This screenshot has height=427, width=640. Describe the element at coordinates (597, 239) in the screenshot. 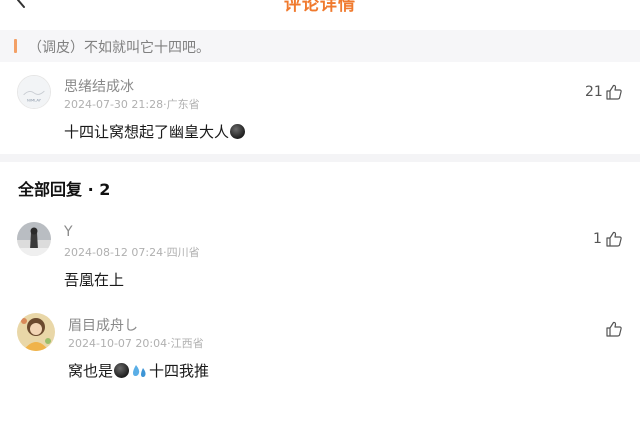

I see `like-count: 1` at that location.